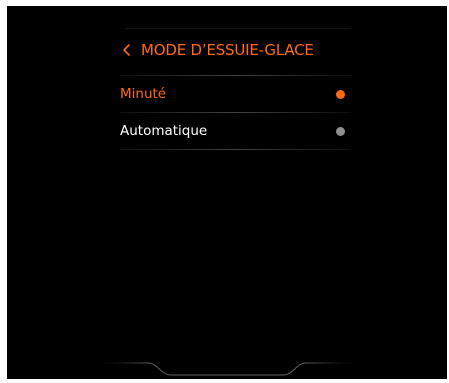  Describe the element at coordinates (235, 94) in the screenshot. I see `option-minute: Minuté` at that location.